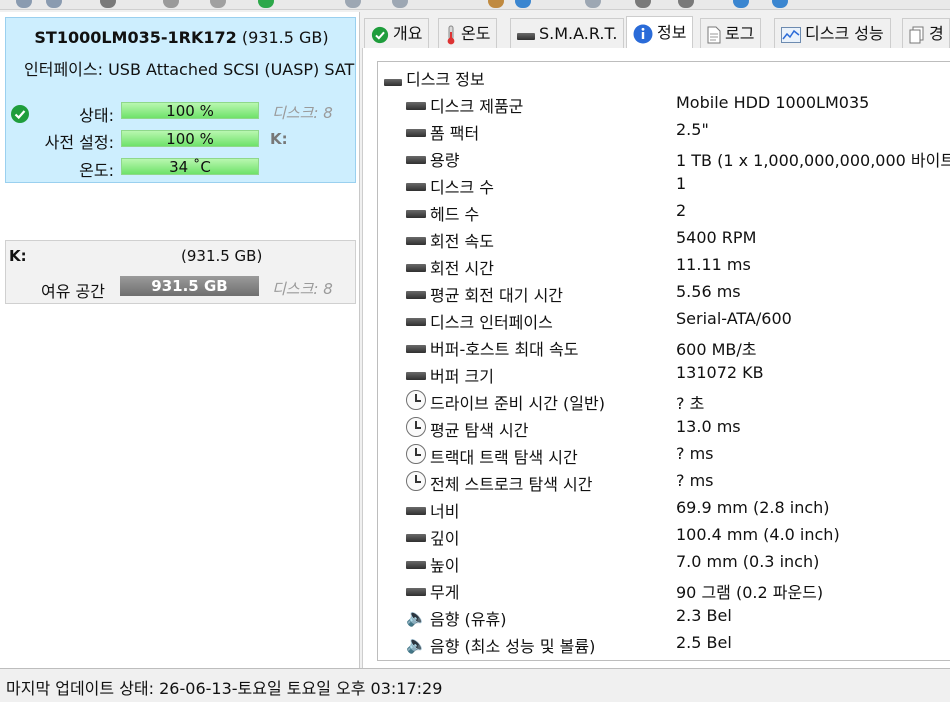 The width and height of the screenshot is (950, 702). What do you see at coordinates (180, 272) in the screenshot?
I see `volume-card: K: (931.5 GB) 여유 공간 931.5 GB 디스크: 8` at bounding box center [180, 272].